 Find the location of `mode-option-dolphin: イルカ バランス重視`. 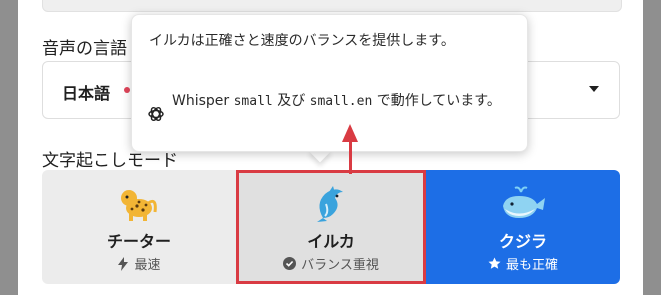

mode-option-dolphin: イルカ バランス重視 is located at coordinates (331, 227).